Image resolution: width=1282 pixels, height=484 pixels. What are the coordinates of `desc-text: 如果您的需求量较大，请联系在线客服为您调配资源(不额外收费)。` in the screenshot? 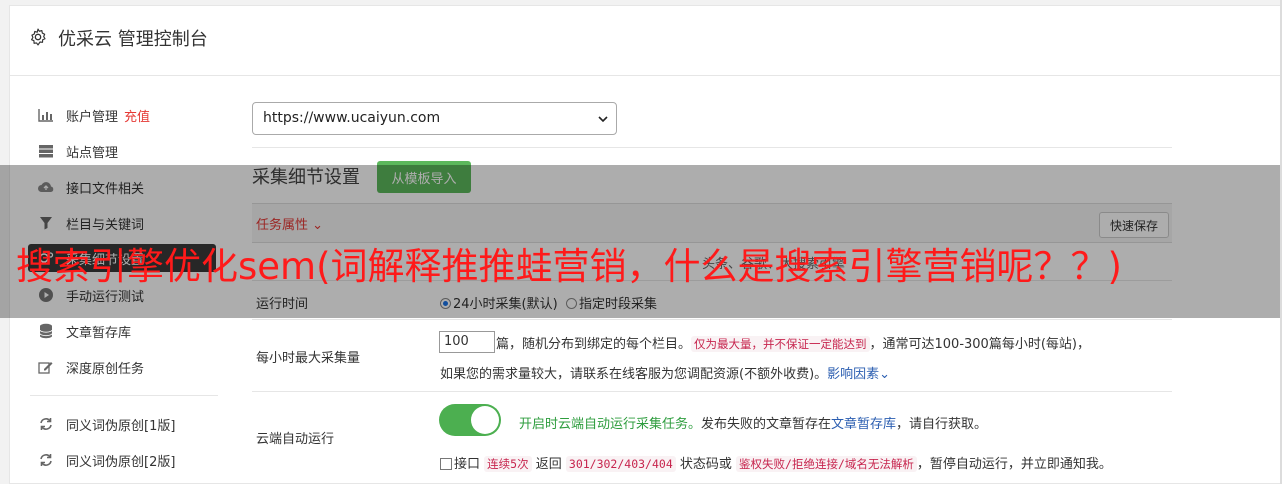 It's located at (634, 374).